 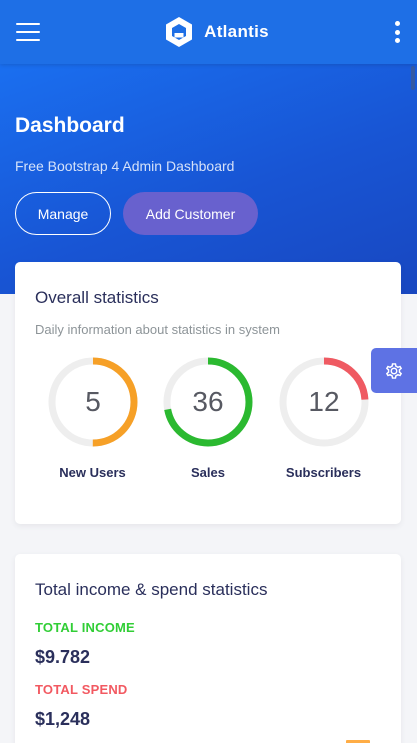 I want to click on card-title: Total income & spend statistics, so click(x=151, y=589).